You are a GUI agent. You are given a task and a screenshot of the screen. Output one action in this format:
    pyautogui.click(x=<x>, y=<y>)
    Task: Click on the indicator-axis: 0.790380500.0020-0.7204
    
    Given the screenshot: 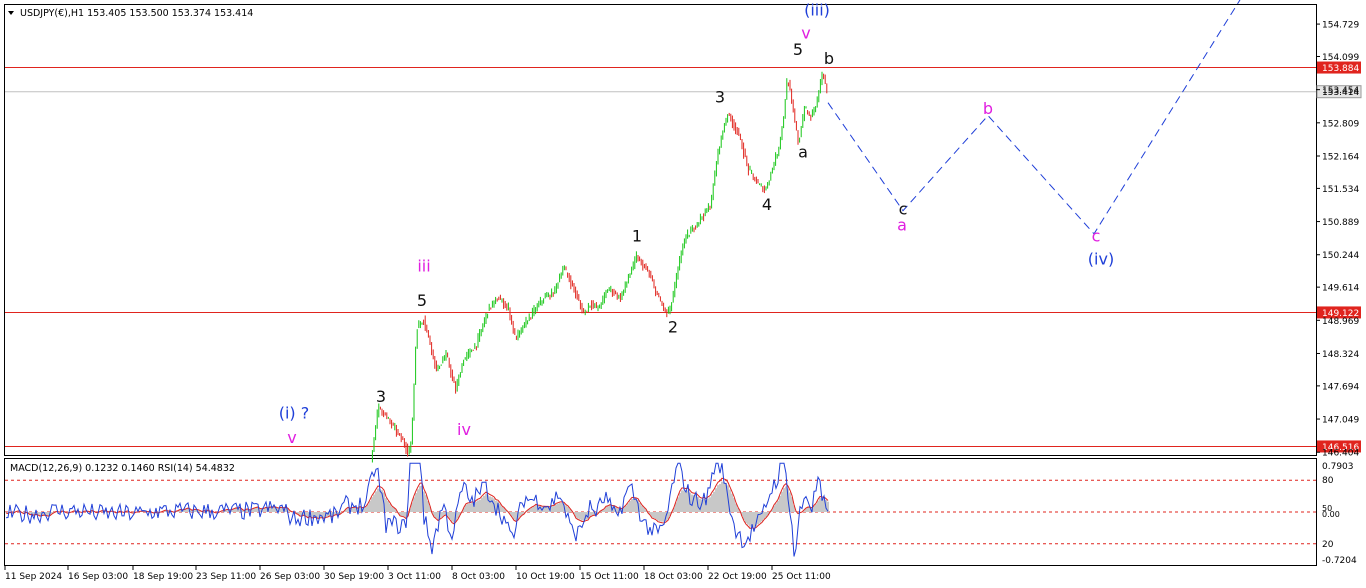 What is the action you would take?
    pyautogui.click(x=1339, y=514)
    